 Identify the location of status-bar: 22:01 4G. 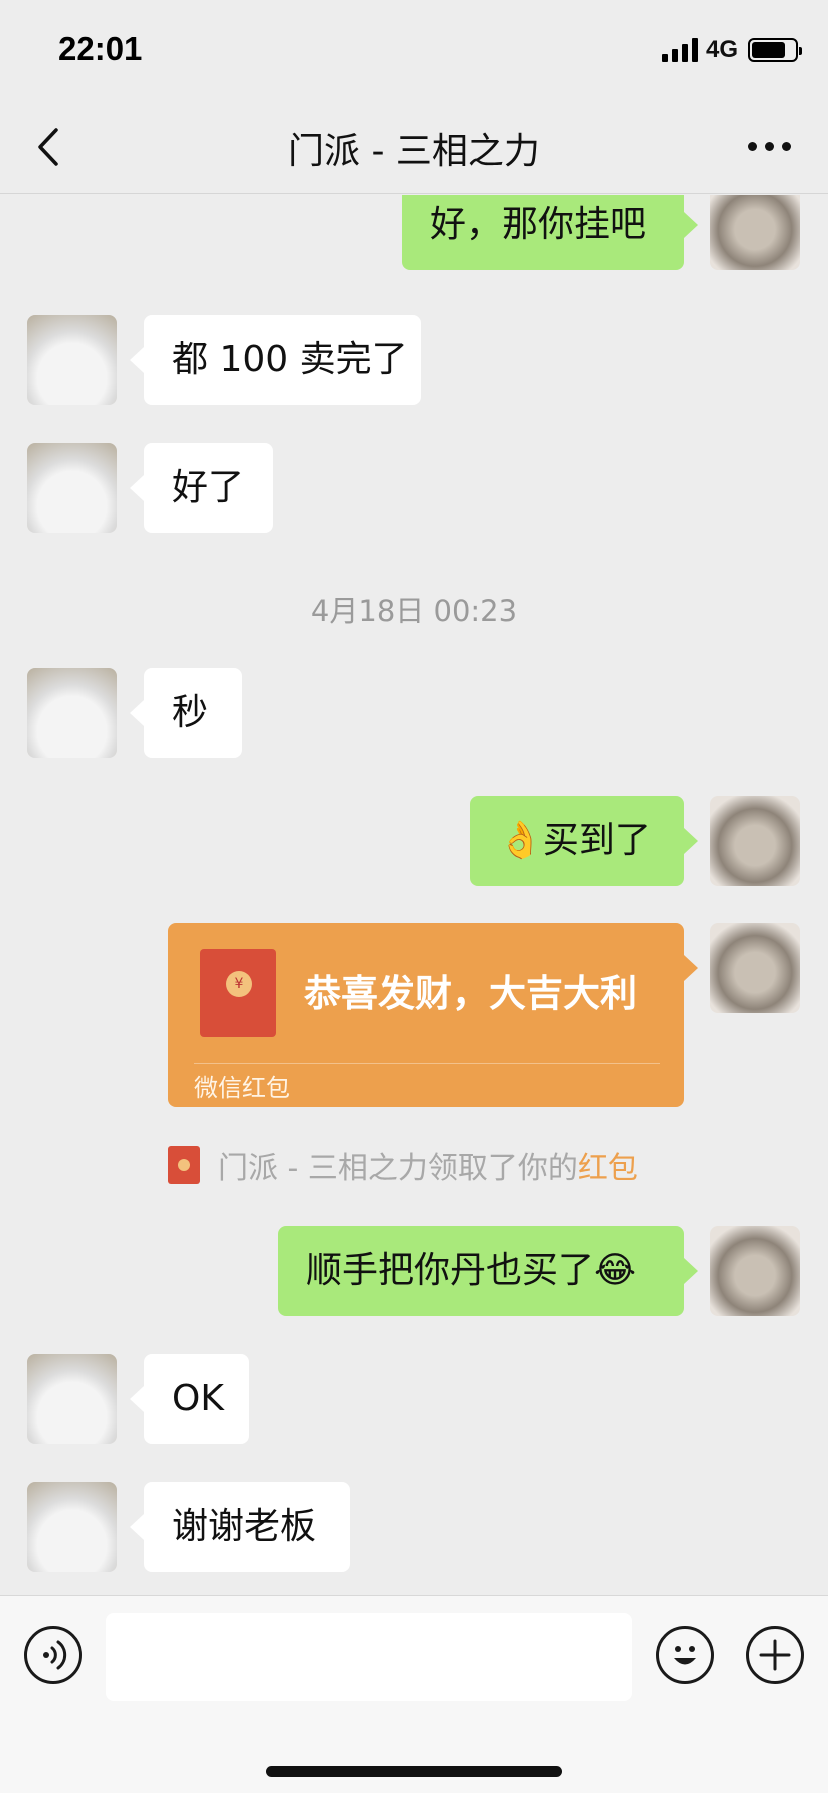
(414, 50).